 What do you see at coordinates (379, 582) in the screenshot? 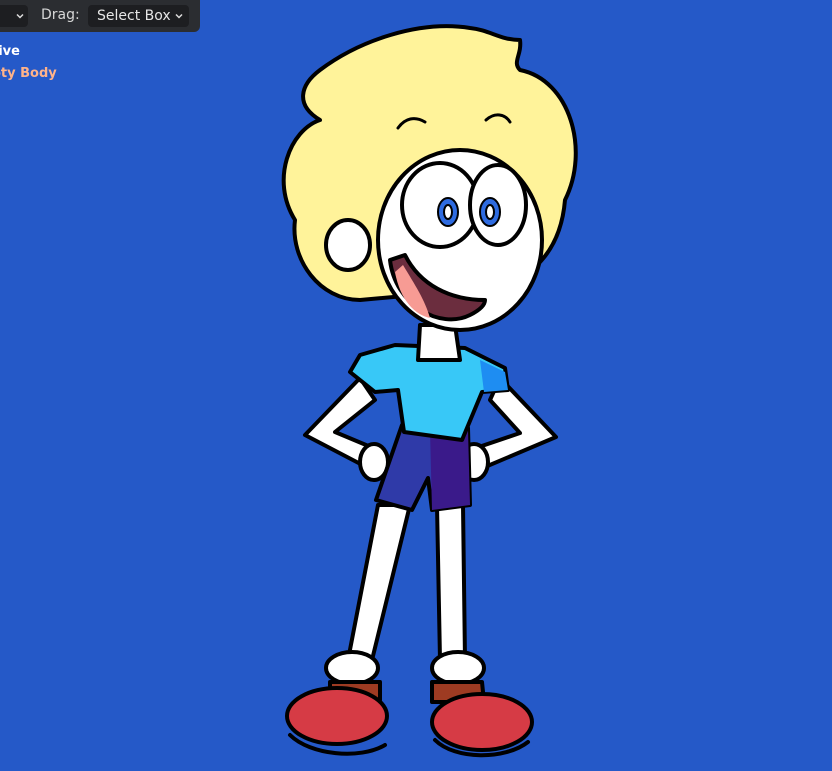
I see `left-leg` at bounding box center [379, 582].